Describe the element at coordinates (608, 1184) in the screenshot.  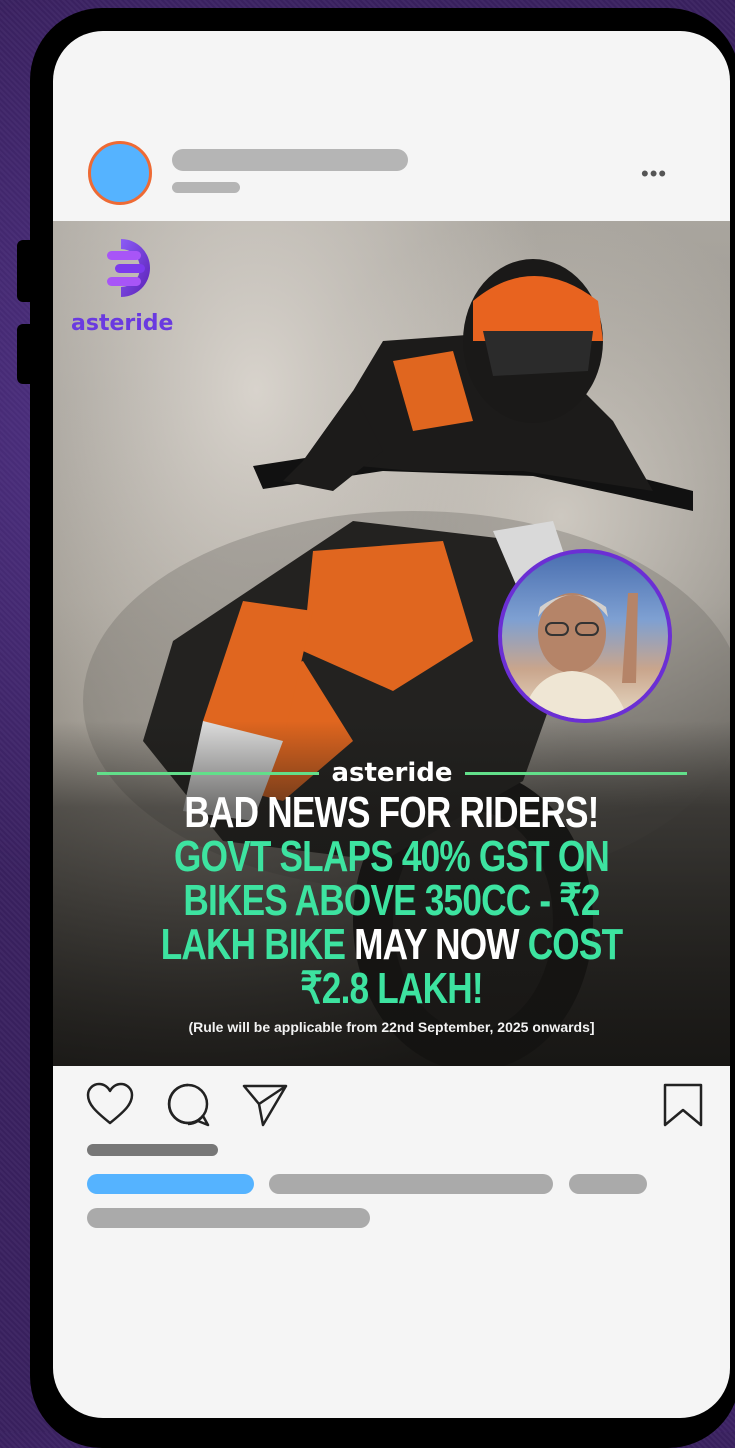
I see `caption-more-placeholder` at that location.